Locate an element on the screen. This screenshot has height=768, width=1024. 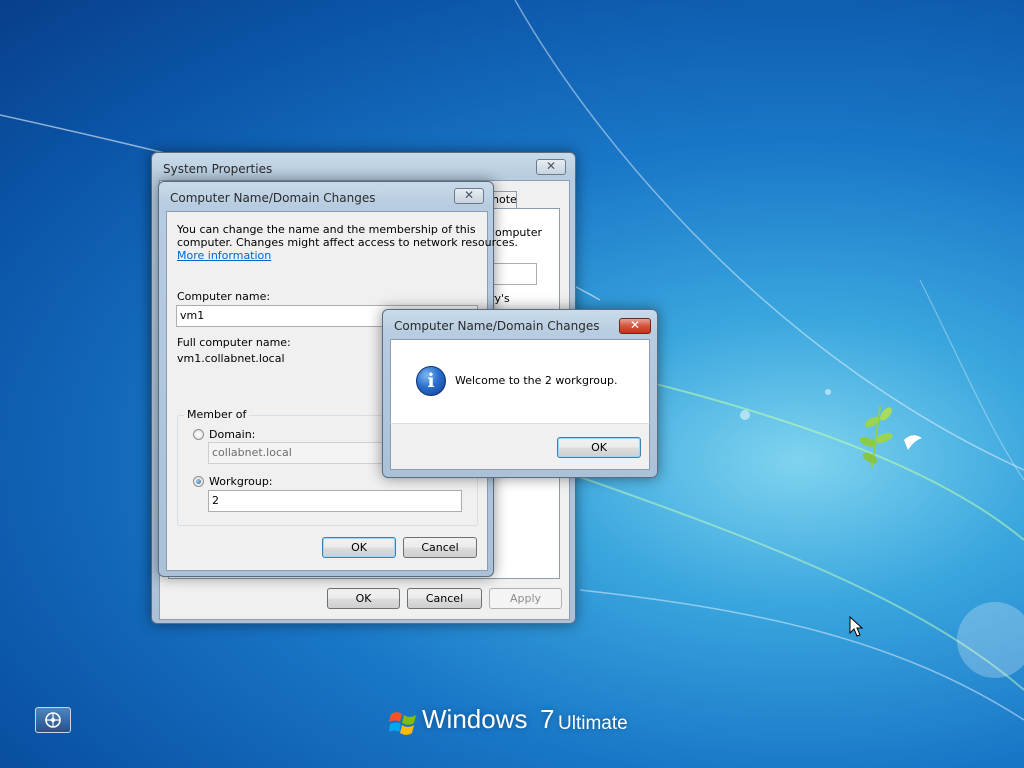
member-of-label: Member of is located at coordinates (217, 414).